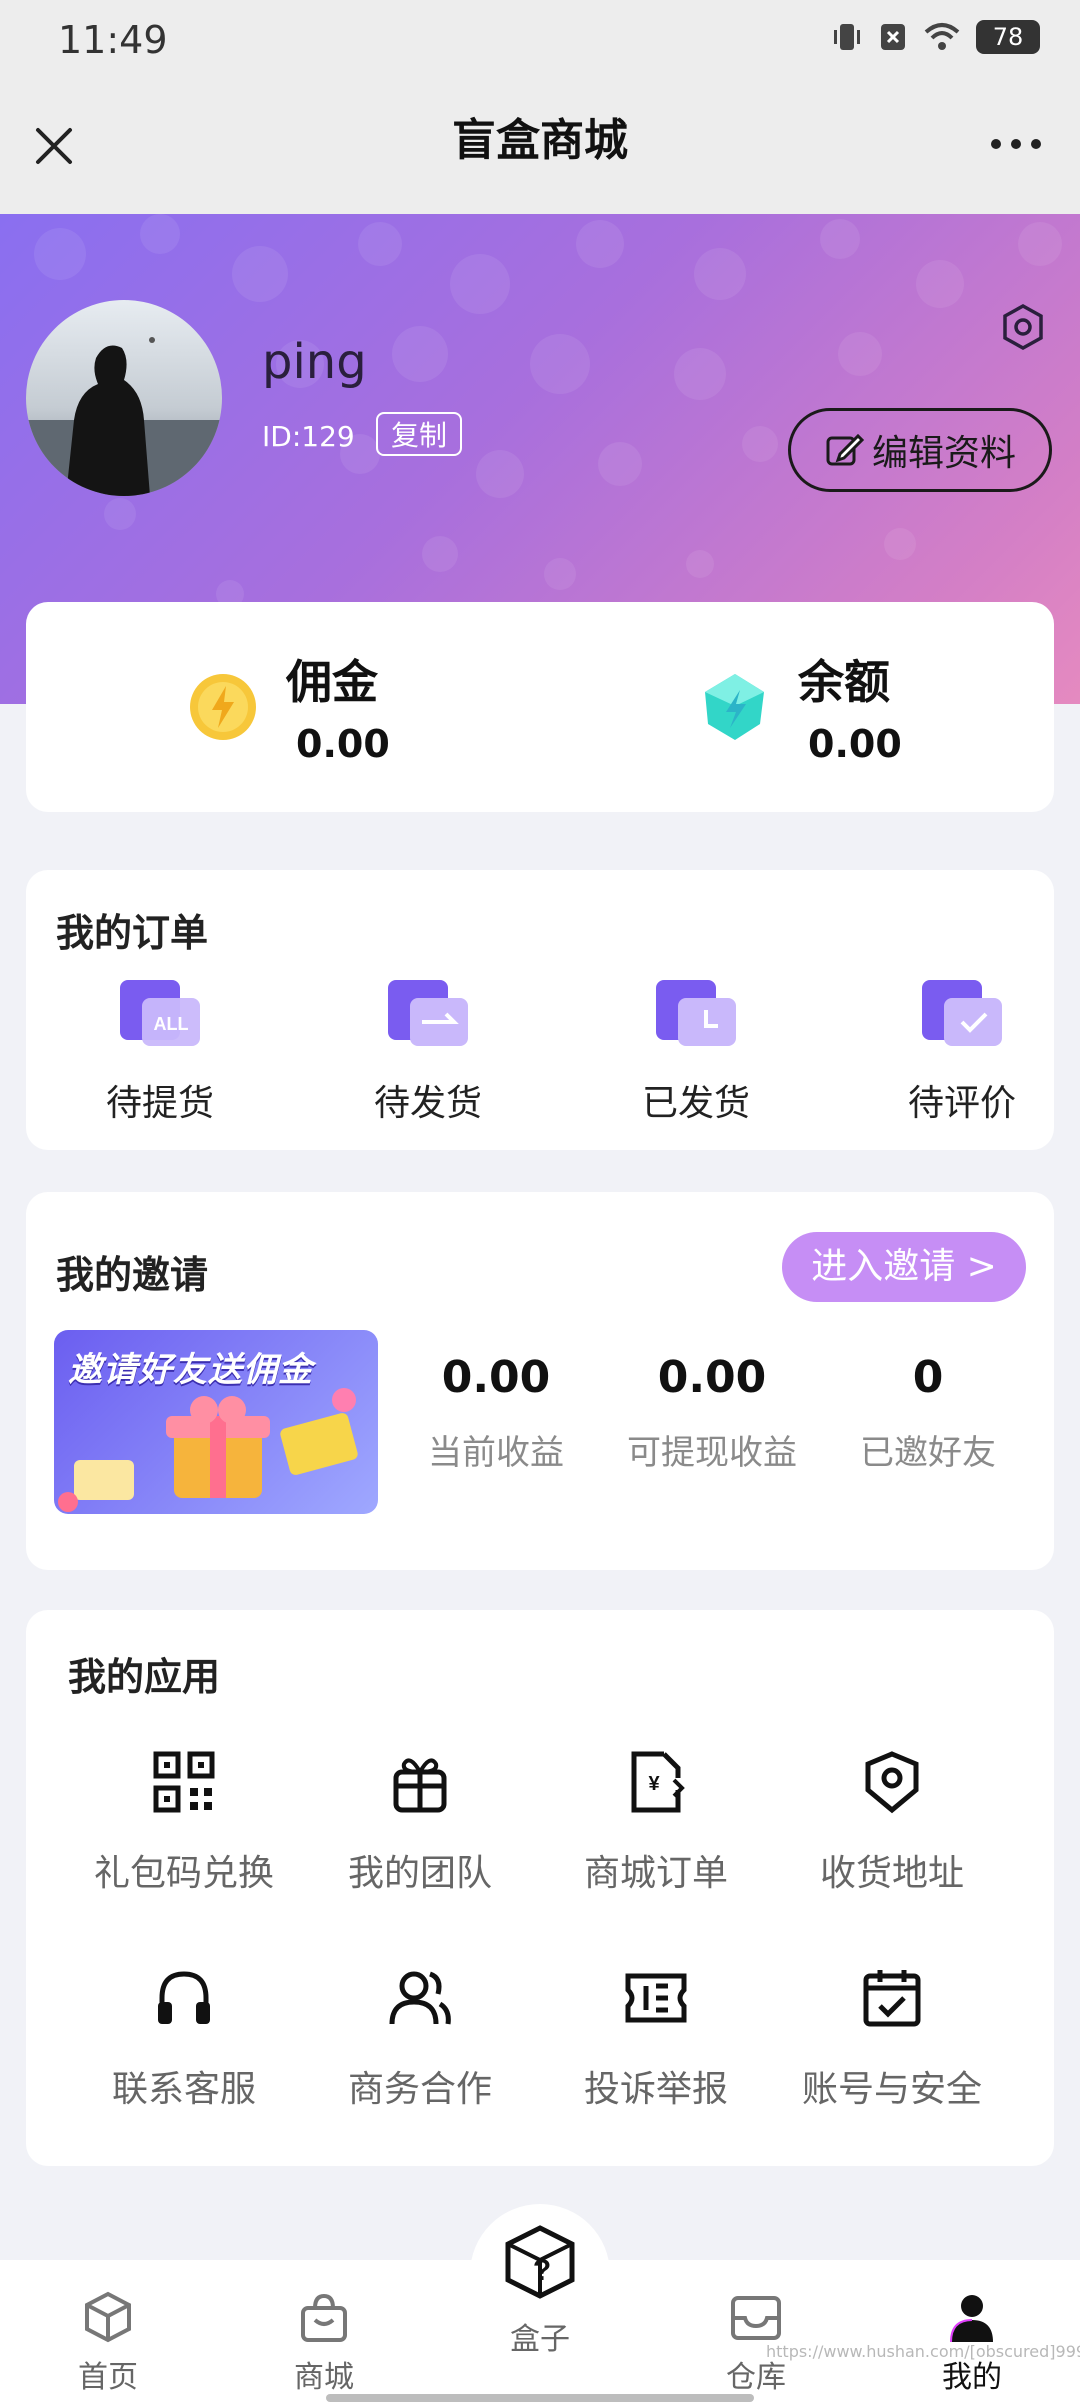  I want to click on wallet-card: 佣金 0.00 余额 0.00, so click(540, 707).